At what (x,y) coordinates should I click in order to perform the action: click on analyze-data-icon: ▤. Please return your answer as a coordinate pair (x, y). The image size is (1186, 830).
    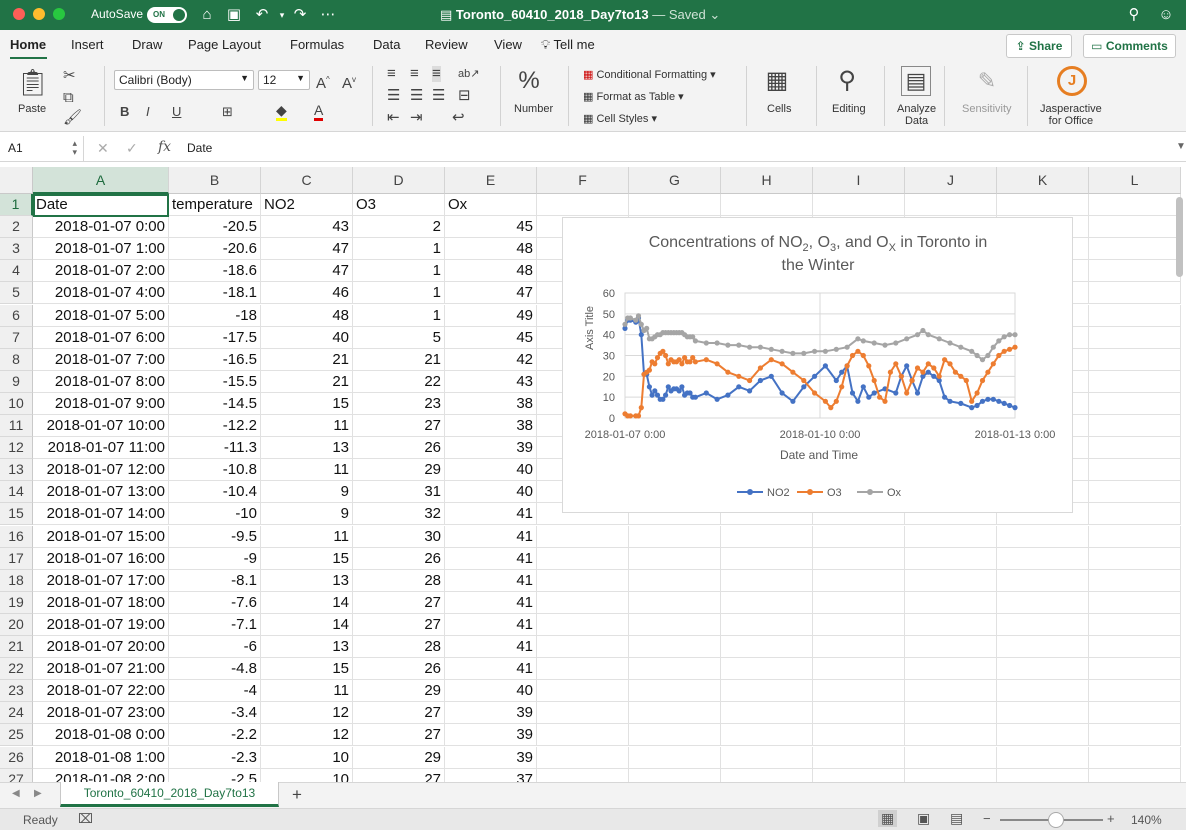
    Looking at the image, I should click on (916, 81).